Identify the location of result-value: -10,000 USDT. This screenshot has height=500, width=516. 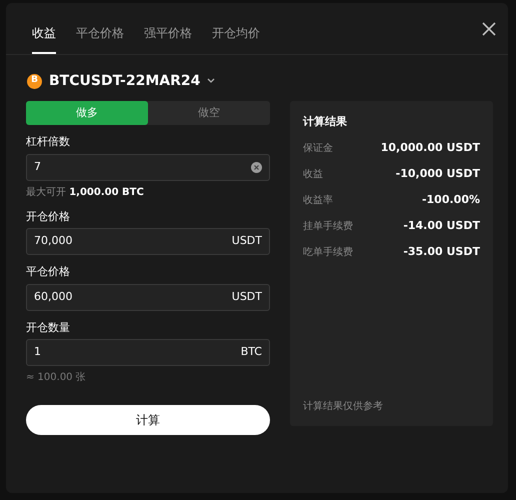
(438, 174).